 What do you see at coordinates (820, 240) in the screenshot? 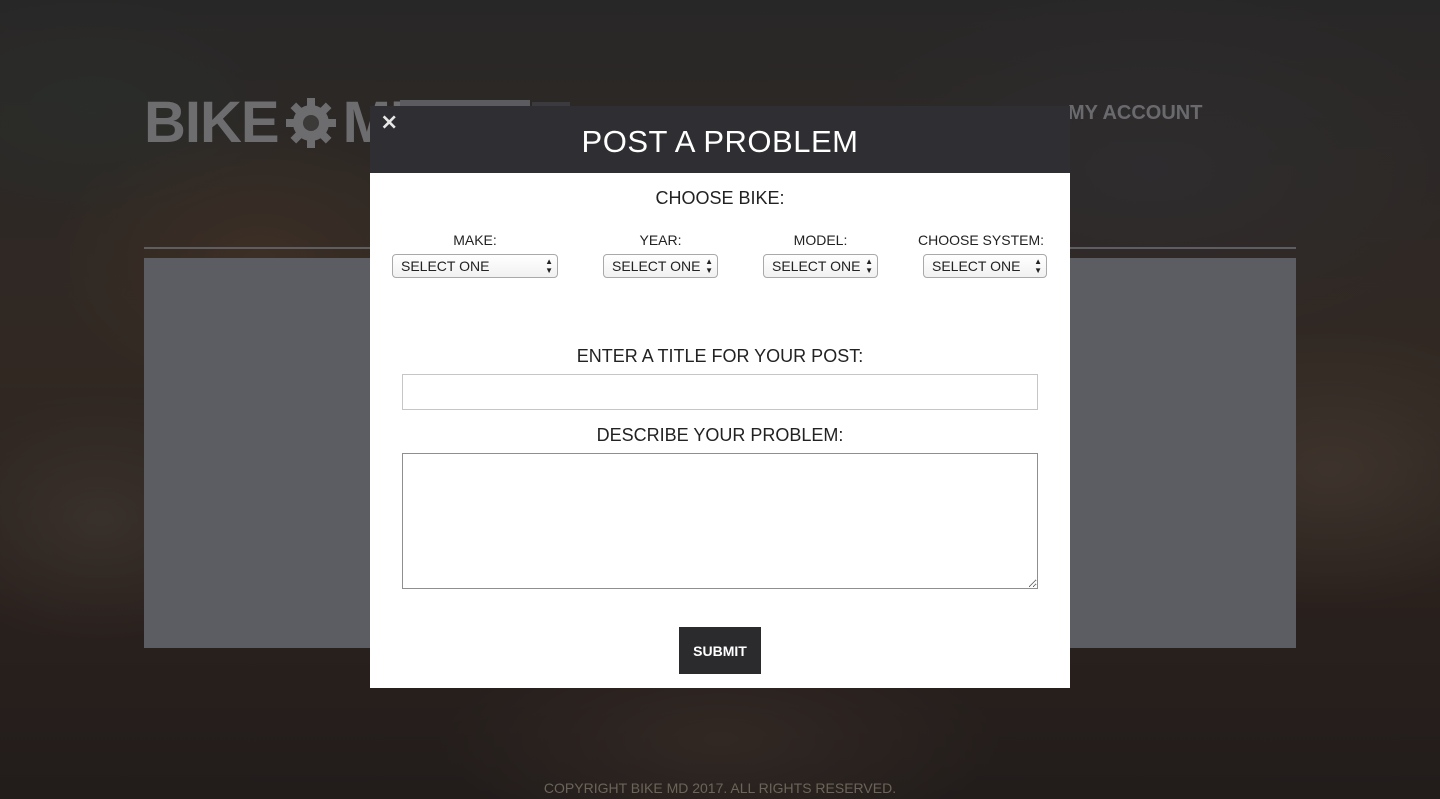
I see `model-label: MODEL:` at bounding box center [820, 240].